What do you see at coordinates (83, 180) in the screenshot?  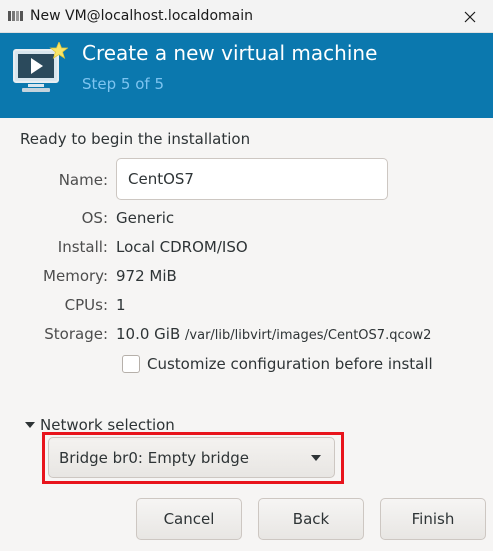 I see `name-label: Name:` at bounding box center [83, 180].